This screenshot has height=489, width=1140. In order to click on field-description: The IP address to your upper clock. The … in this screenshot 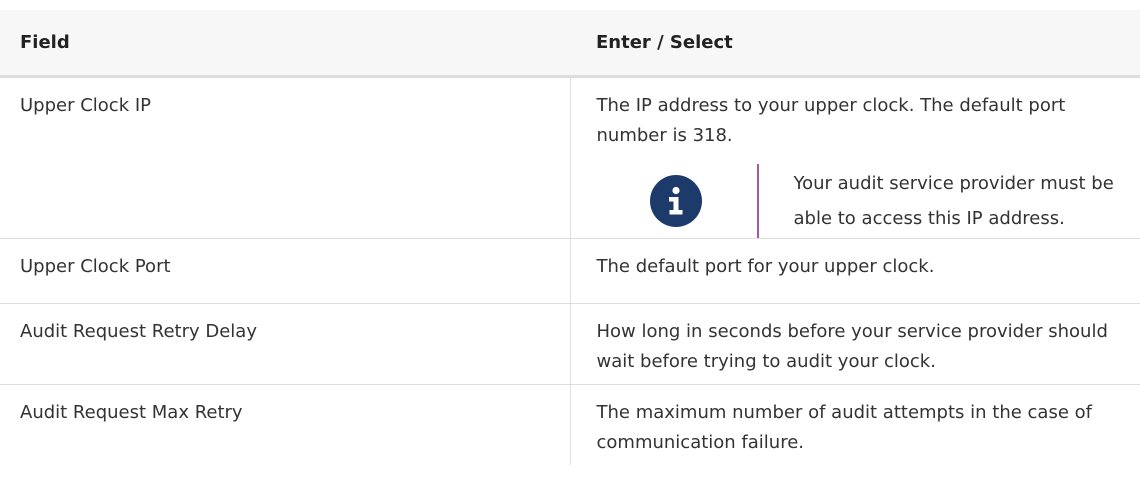, I will do `click(831, 120)`.